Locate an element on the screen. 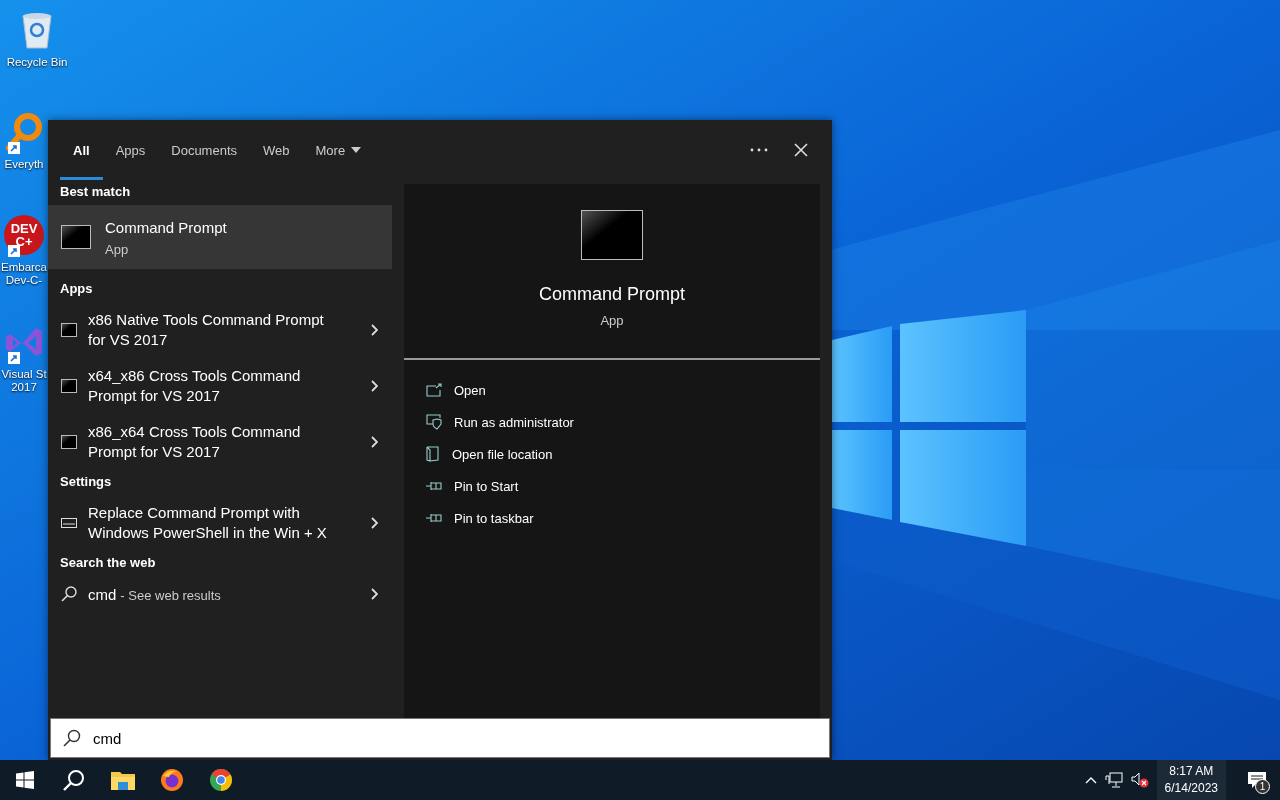 The width and height of the screenshot is (1280, 800). open-window-icon is located at coordinates (434, 390).